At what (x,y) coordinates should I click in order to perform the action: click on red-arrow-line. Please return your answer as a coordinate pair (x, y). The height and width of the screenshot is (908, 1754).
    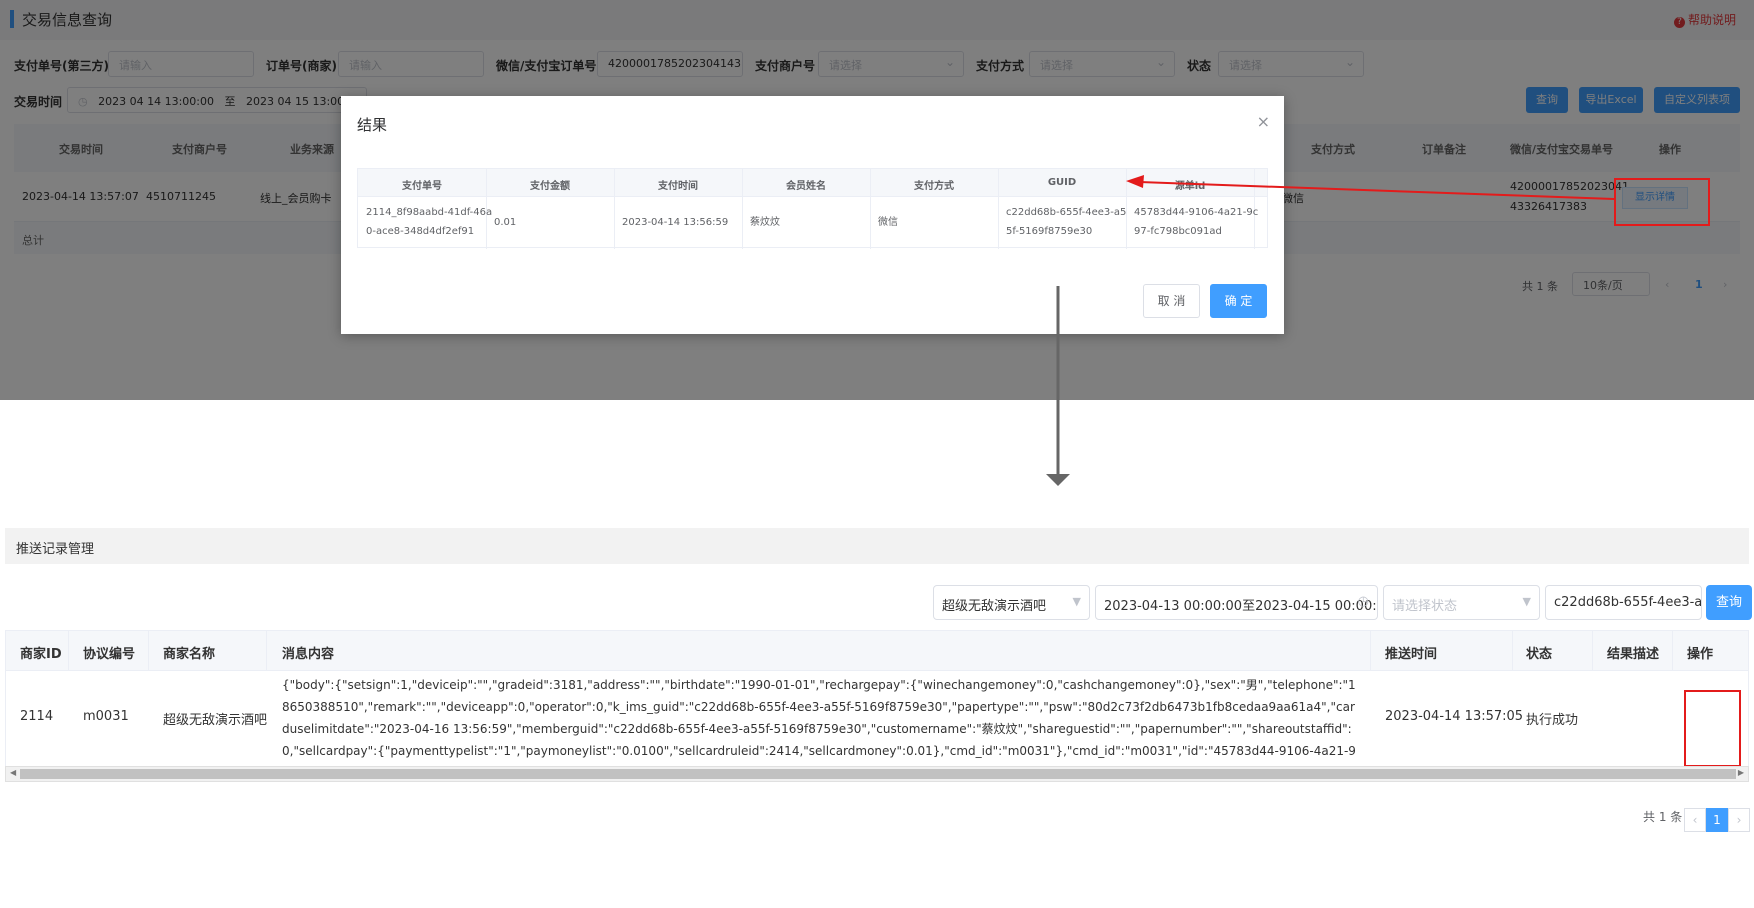
    Looking at the image, I should click on (1377, 190).